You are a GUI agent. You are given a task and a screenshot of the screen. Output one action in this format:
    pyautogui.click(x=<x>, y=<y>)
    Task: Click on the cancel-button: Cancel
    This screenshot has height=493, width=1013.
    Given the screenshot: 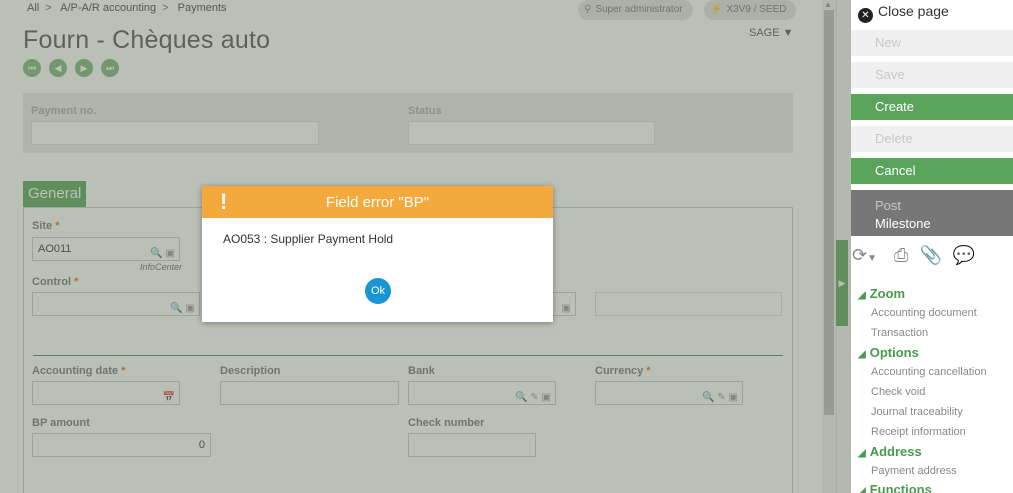 What is the action you would take?
    pyautogui.click(x=932, y=171)
    